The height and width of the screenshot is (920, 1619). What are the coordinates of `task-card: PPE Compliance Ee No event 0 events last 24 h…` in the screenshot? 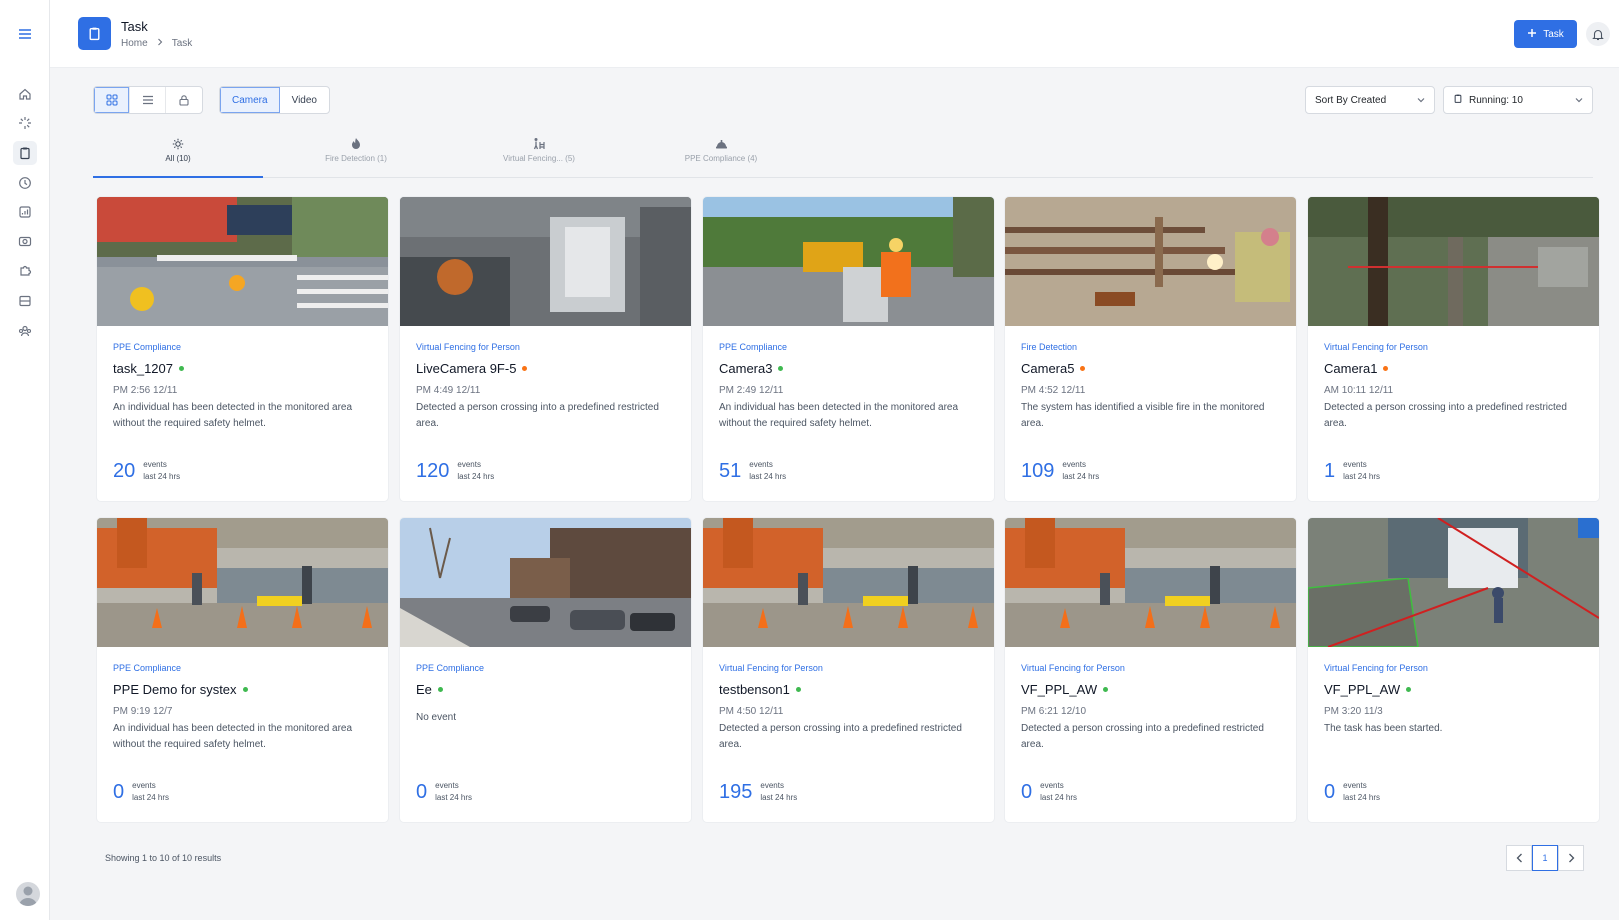 It's located at (545, 670).